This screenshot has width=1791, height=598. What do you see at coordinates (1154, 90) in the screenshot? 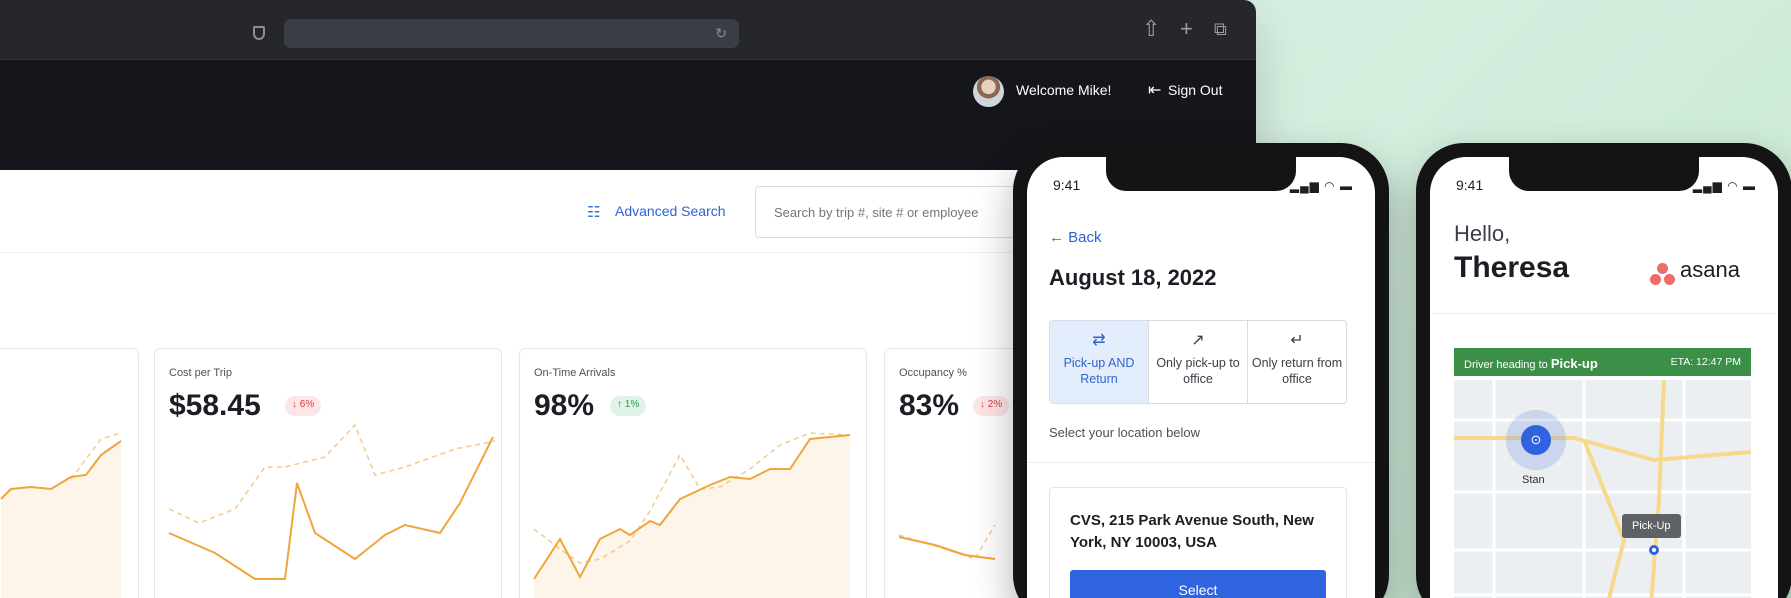
I see `sign-out-icon: ⇤` at bounding box center [1154, 90].